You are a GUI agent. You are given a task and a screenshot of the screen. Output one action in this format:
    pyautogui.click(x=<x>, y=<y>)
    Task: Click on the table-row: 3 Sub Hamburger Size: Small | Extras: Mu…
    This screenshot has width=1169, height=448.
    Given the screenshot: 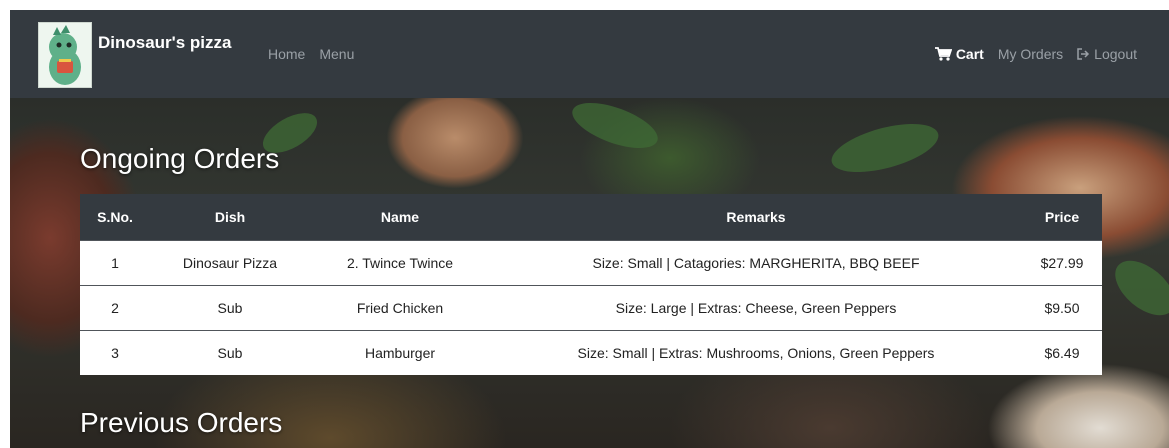 What is the action you would take?
    pyautogui.click(x=591, y=352)
    